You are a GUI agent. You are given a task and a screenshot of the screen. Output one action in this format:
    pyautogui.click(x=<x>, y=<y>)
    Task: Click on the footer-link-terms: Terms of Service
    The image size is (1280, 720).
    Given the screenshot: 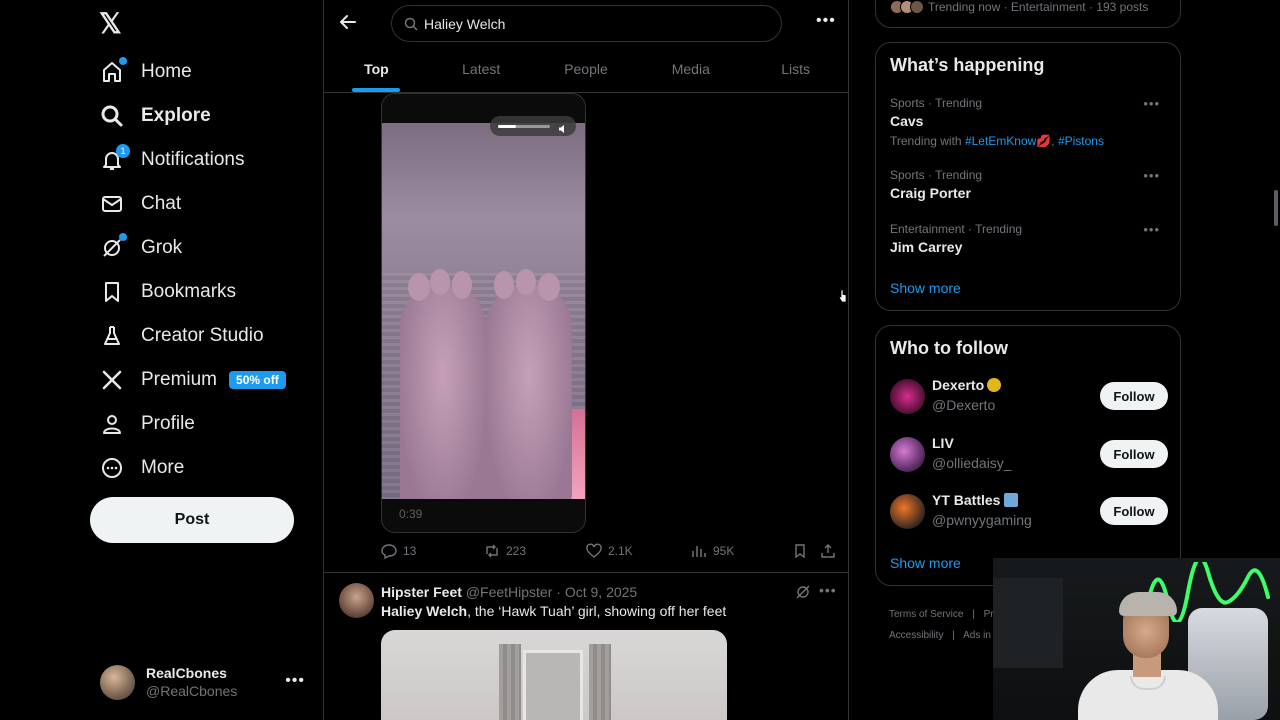 What is the action you would take?
    pyautogui.click(x=926, y=614)
    